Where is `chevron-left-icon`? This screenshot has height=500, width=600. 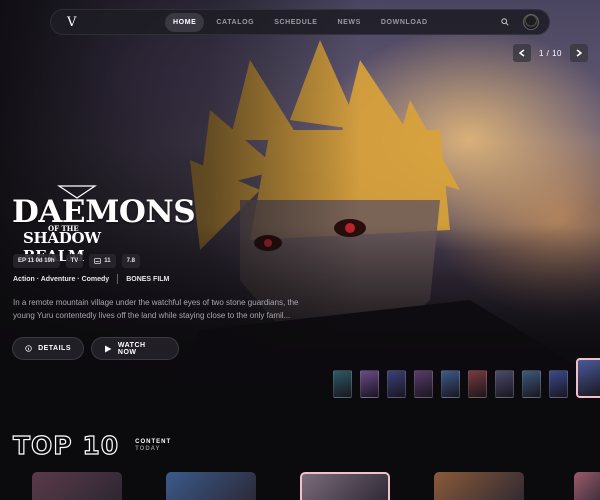 chevron-left-icon is located at coordinates (521, 53).